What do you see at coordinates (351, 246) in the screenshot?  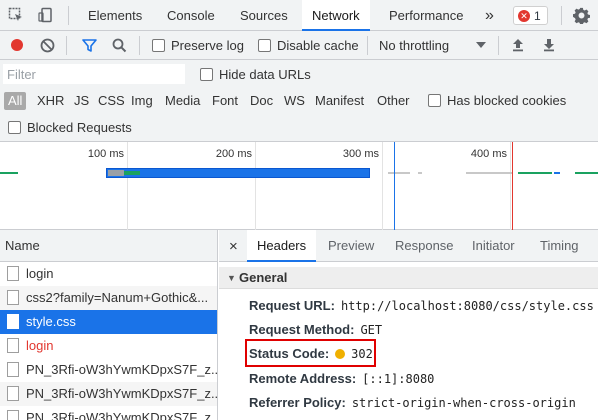 I see `tab-preview: Preview` at bounding box center [351, 246].